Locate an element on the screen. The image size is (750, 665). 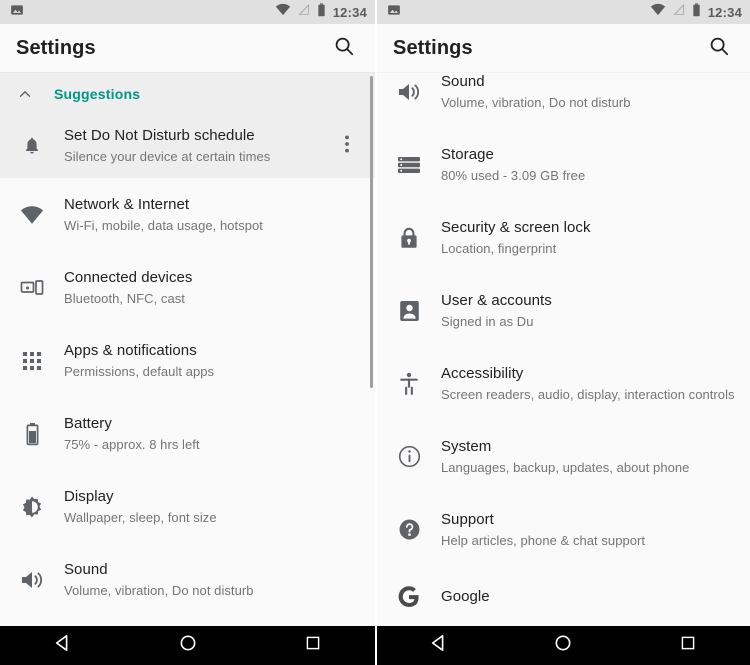
person-icon is located at coordinates (409, 311).